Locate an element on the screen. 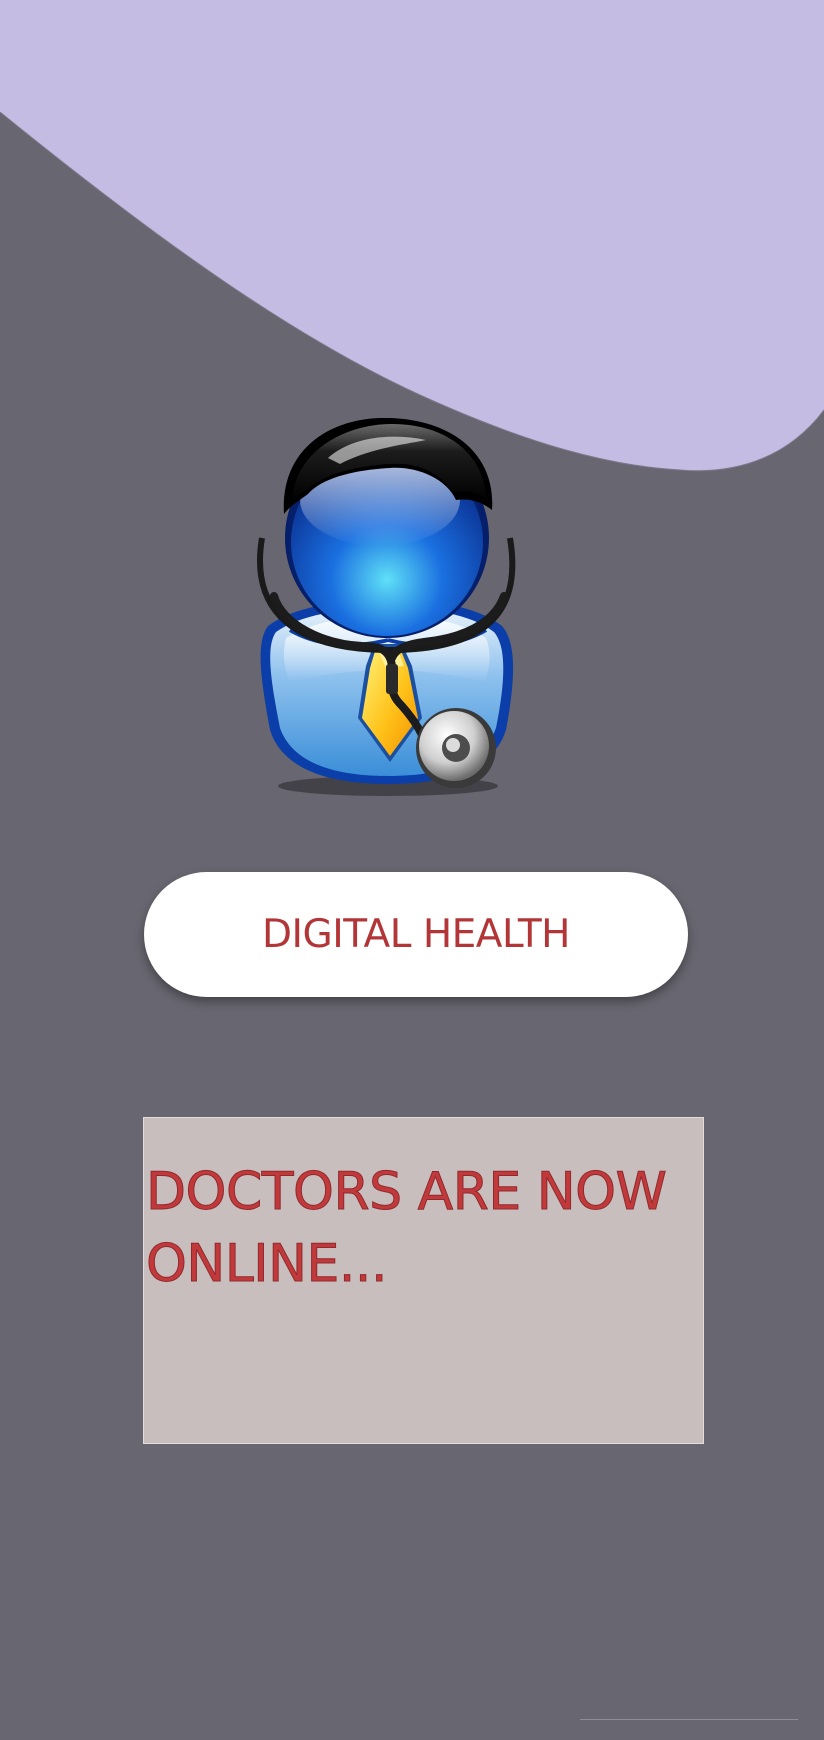  digital-health-button: DIGITAL HEALTH is located at coordinates (416, 934).